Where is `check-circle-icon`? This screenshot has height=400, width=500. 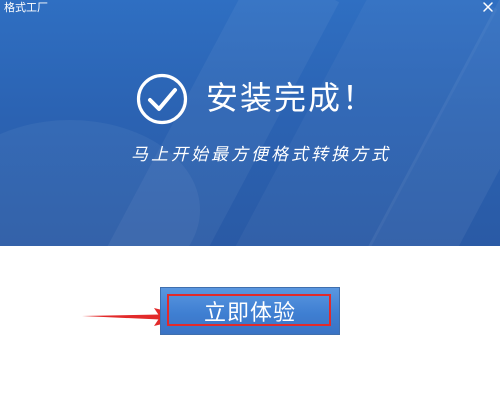 check-circle-icon is located at coordinates (162, 99).